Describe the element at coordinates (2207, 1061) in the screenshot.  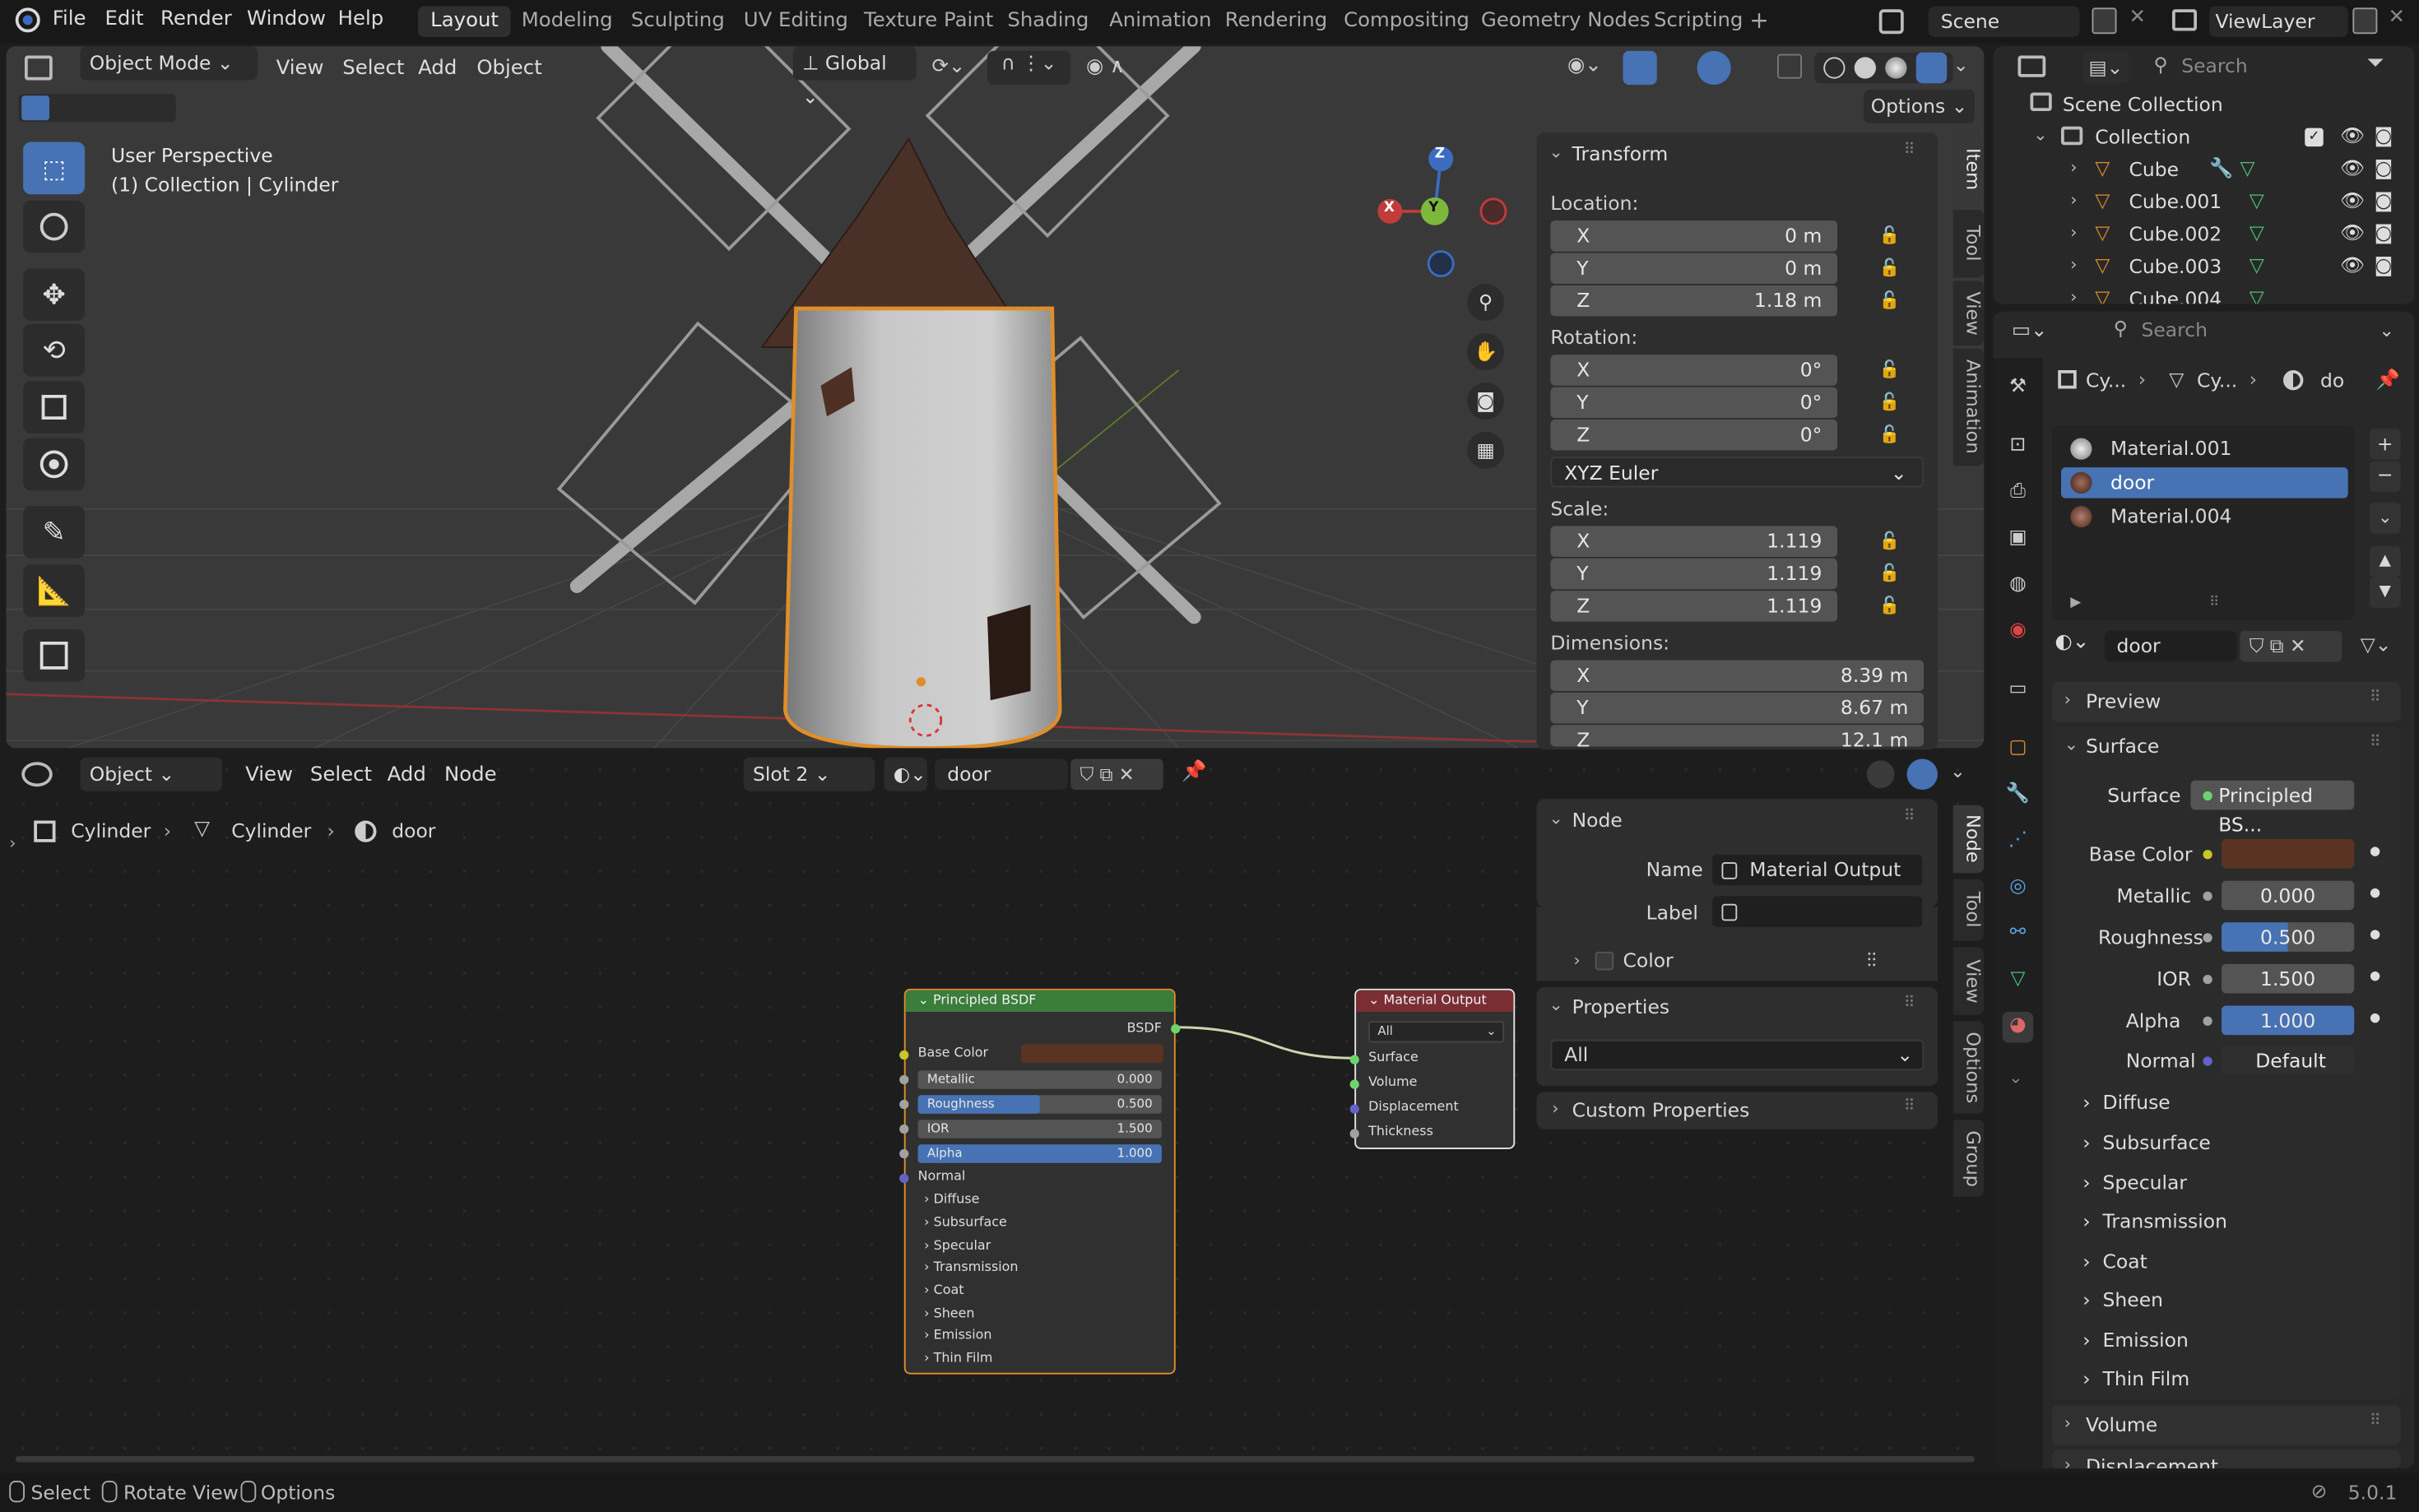
I see `vector-socket-icon` at that location.